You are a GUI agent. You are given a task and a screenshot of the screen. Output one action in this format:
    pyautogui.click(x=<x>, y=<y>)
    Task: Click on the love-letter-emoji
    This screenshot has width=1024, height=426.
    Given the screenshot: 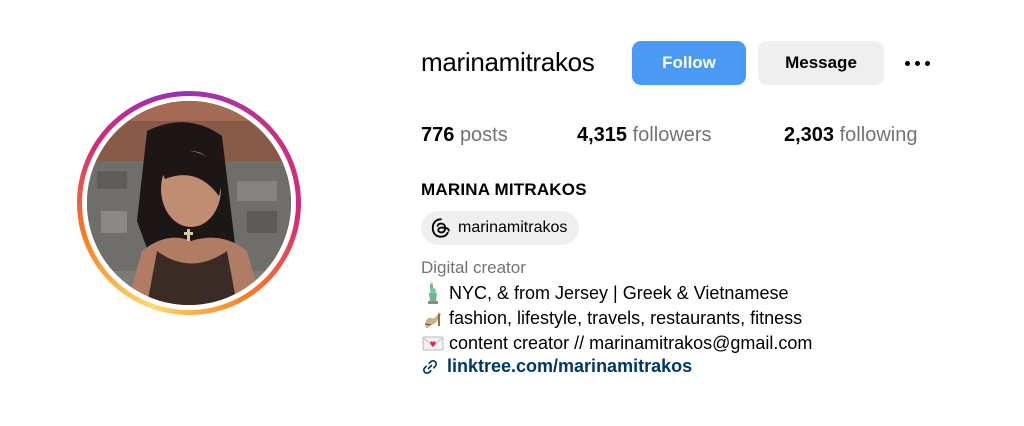 What is the action you would take?
    pyautogui.click(x=433, y=343)
    